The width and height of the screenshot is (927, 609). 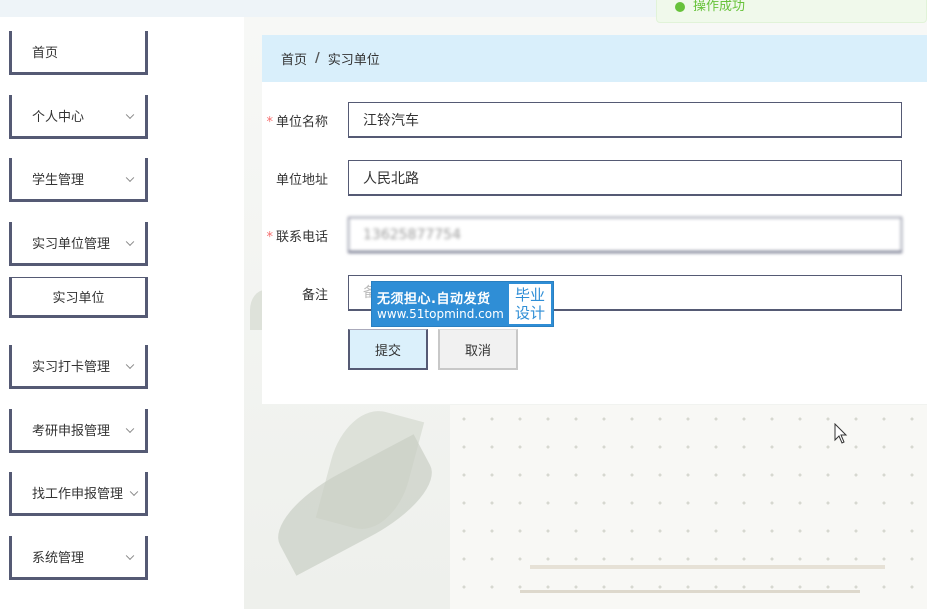 What do you see at coordinates (440, 313) in the screenshot?
I see `watermark-url: www.51topmind.com` at bounding box center [440, 313].